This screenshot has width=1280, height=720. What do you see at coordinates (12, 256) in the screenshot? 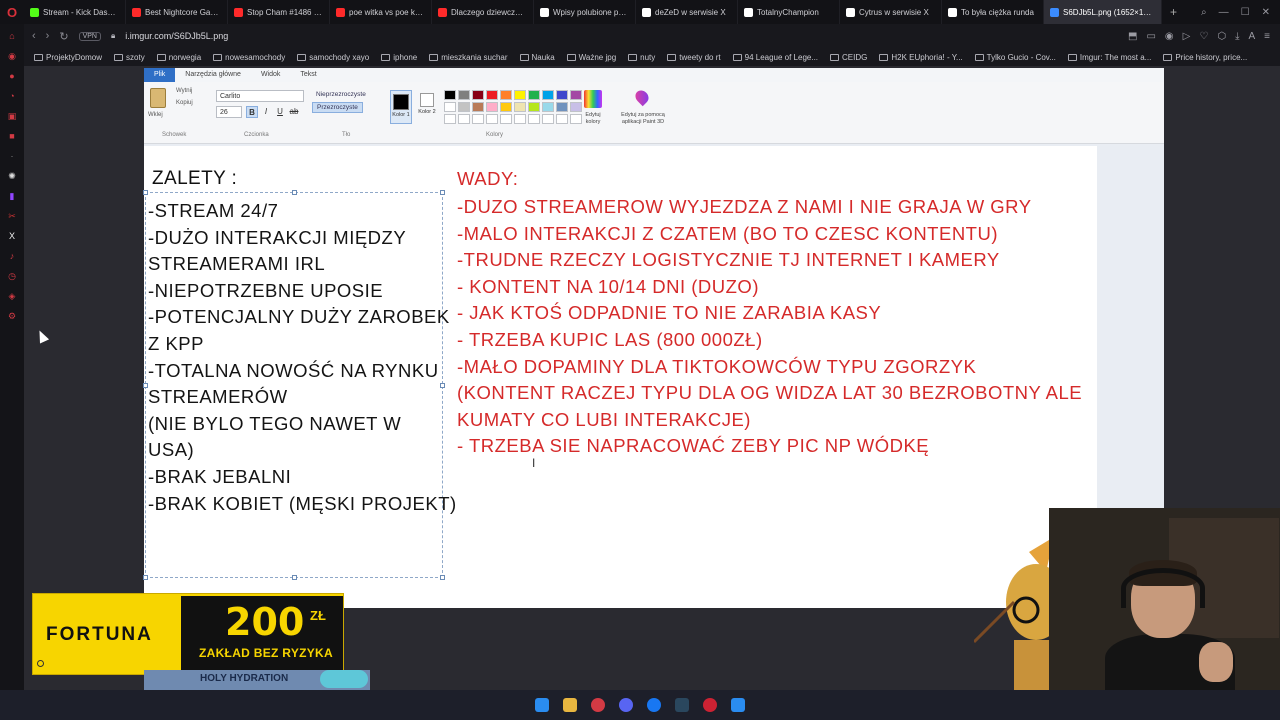
I see `music-icon: ♪` at bounding box center [12, 256].